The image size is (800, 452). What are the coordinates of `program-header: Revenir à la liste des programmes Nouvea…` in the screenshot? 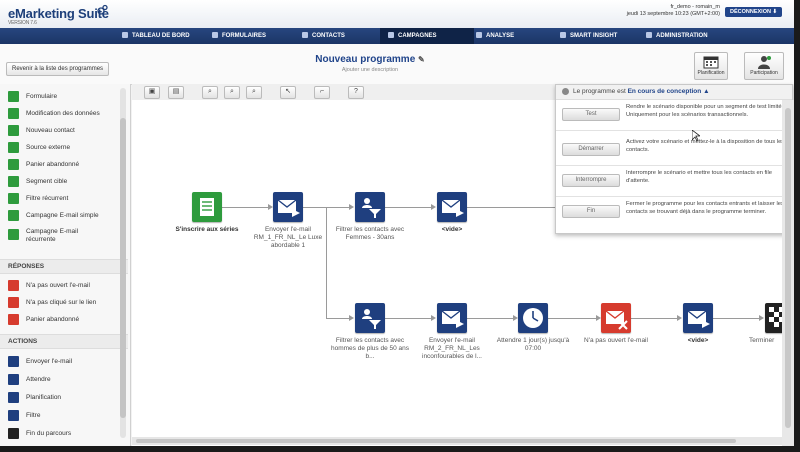 It's located at (397, 64).